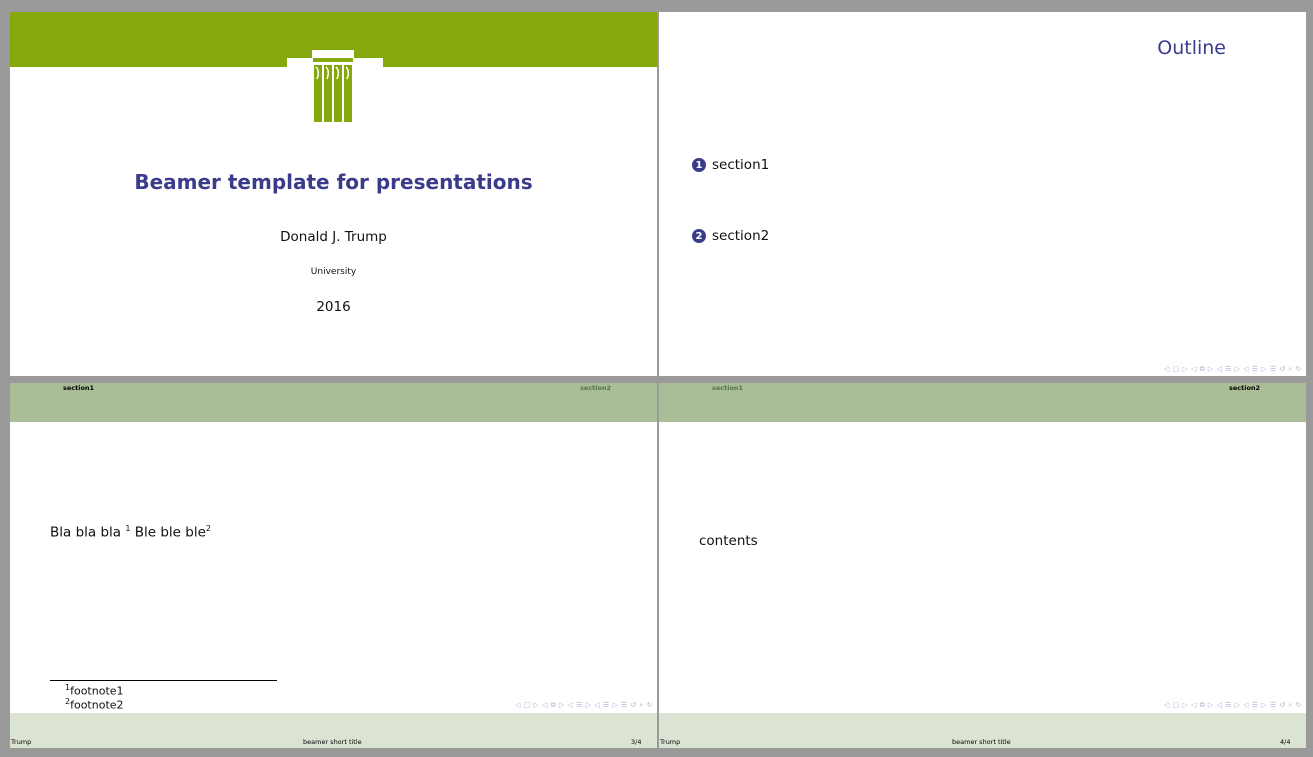 This screenshot has height=757, width=1313. I want to click on body-text-part: Ble ble ble, so click(168, 532).